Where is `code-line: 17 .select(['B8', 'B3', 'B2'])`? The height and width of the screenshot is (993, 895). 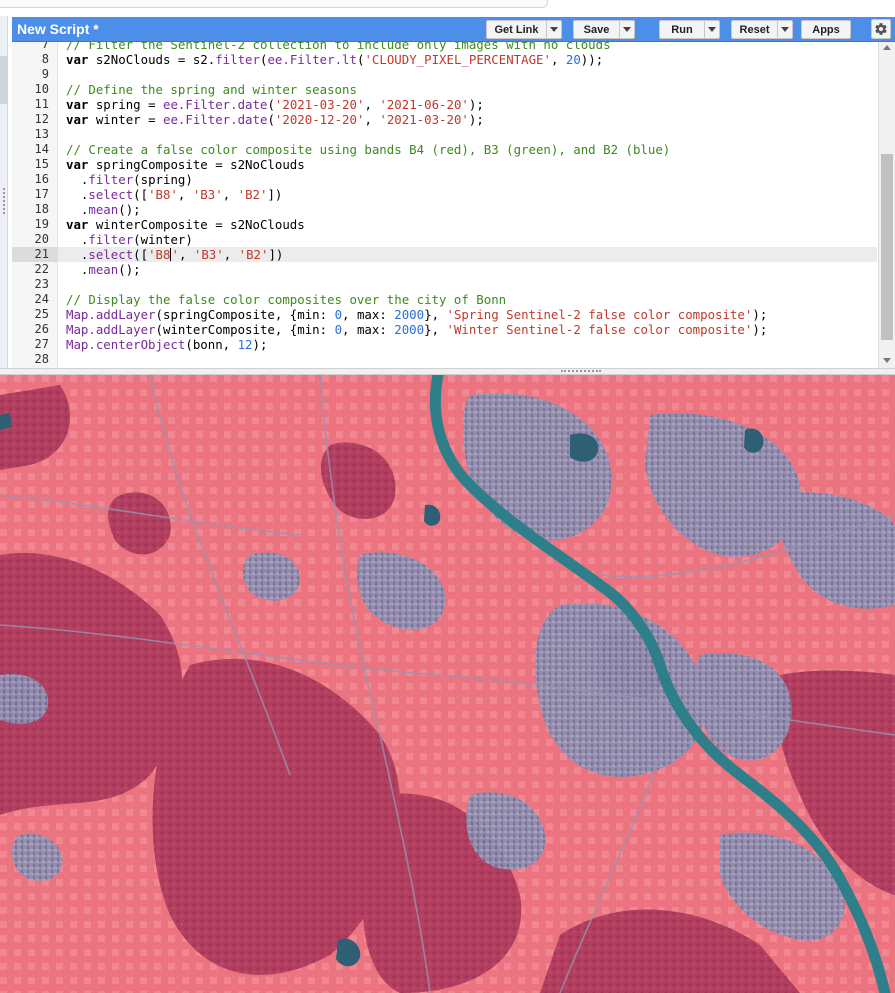
code-line: 17 .select(['B8', 'B3', 'B2']) is located at coordinates (444, 194).